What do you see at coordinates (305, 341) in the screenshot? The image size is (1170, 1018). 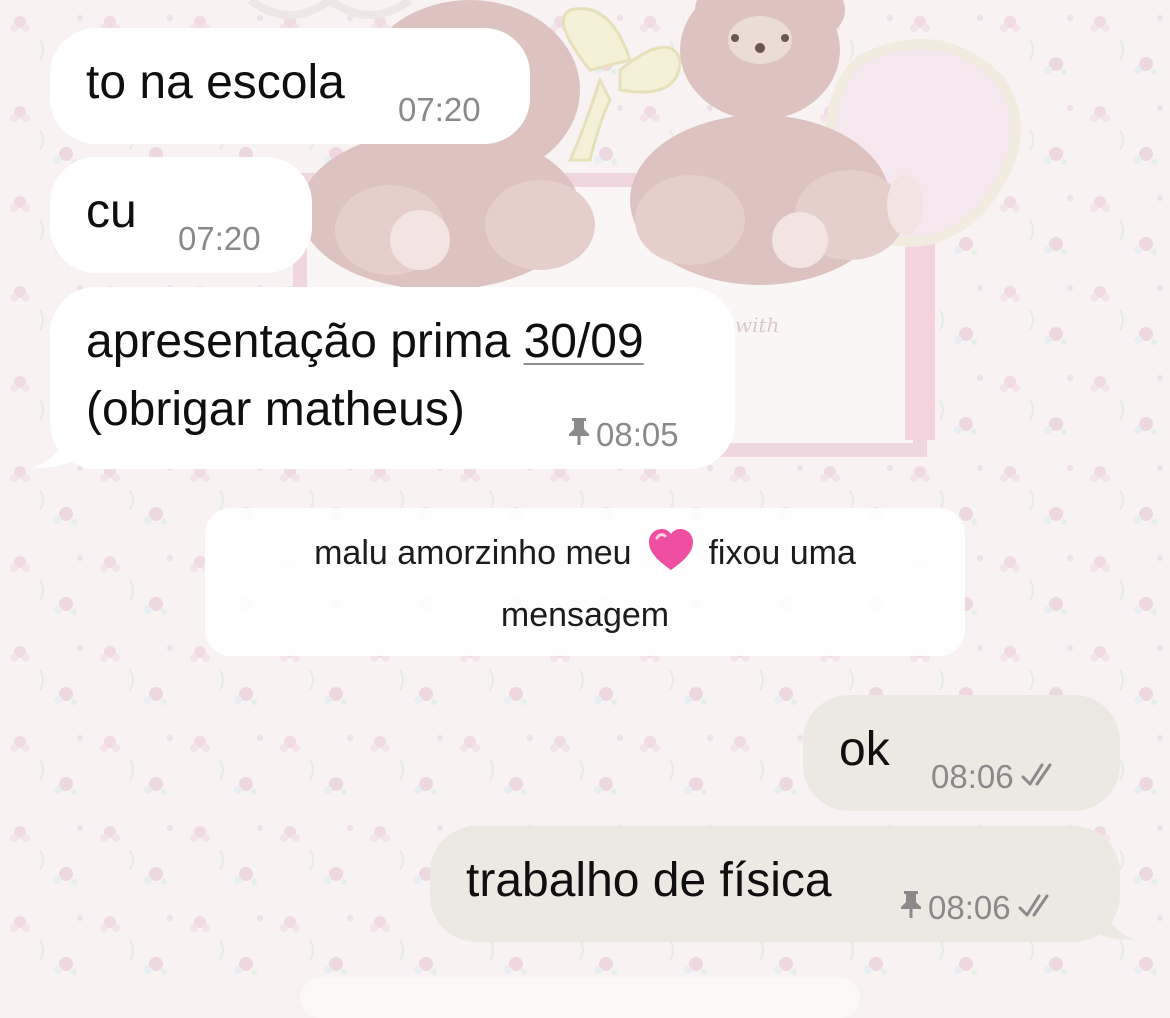 I see `message-text-segment: apresentação prima` at bounding box center [305, 341].